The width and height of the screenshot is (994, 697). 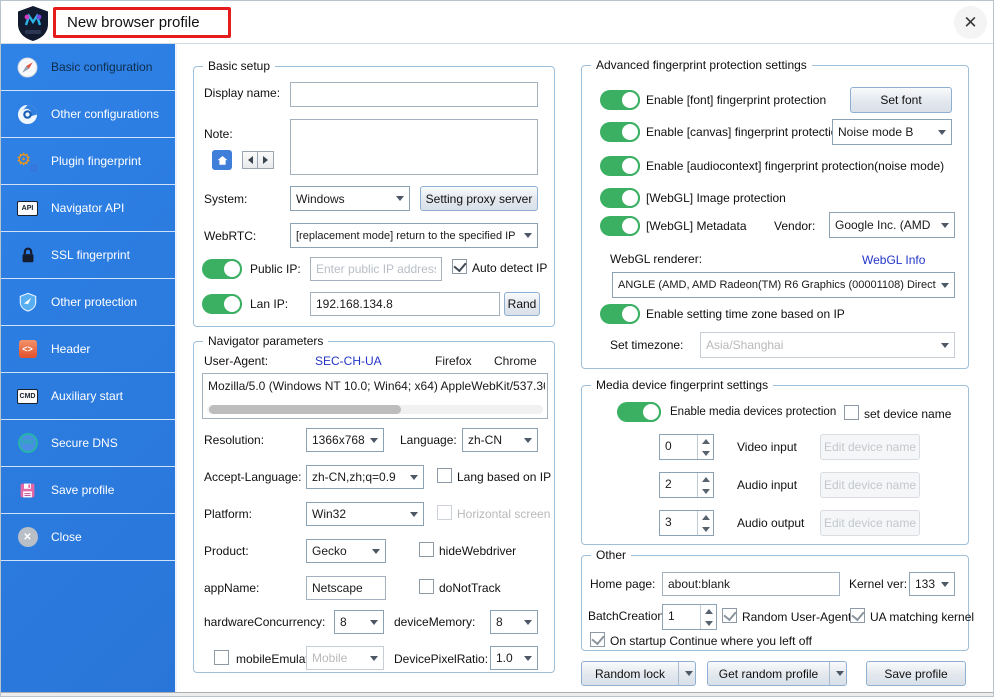 What do you see at coordinates (222, 269) in the screenshot?
I see `public-ip-toggle` at bounding box center [222, 269].